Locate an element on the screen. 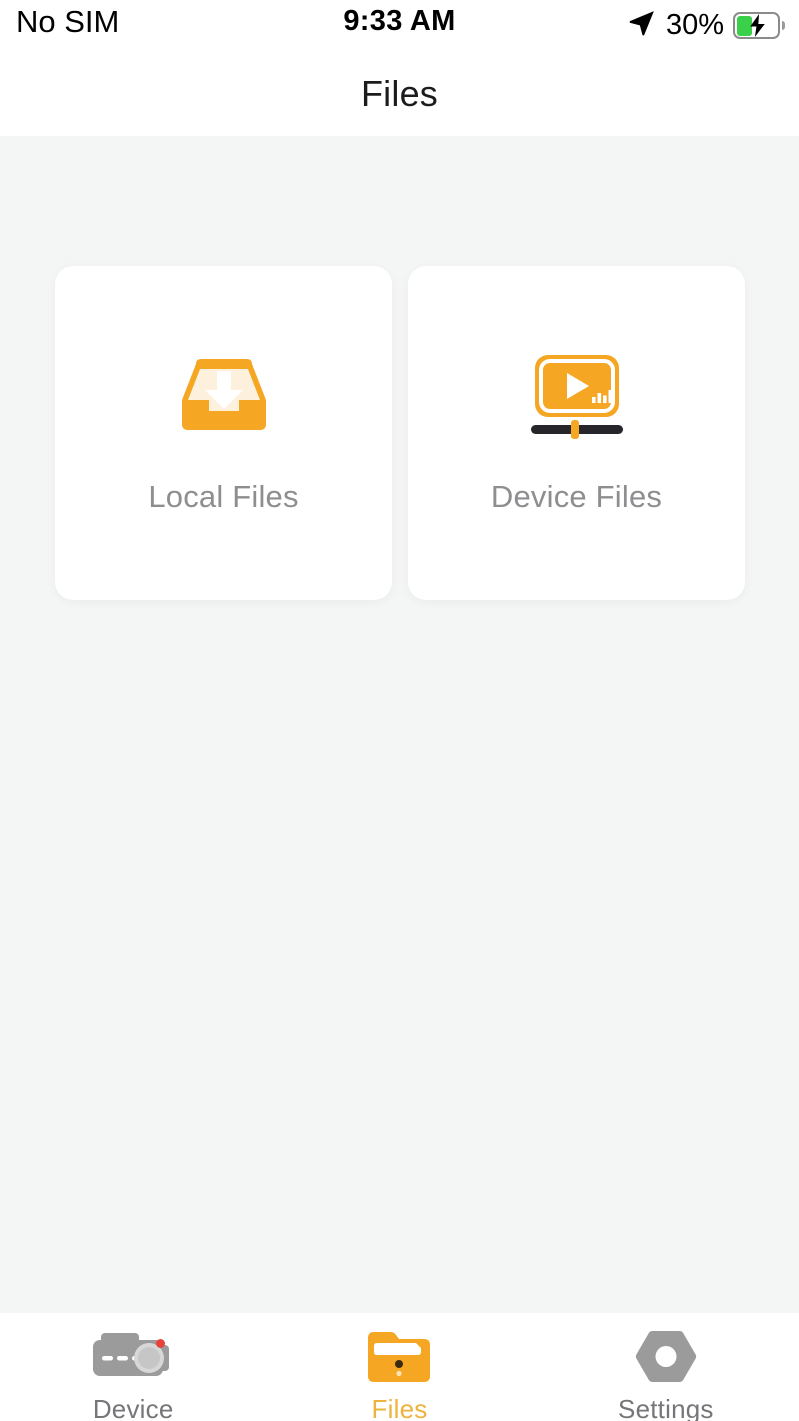 Image resolution: width=799 pixels, height=1421 pixels. battery-charging-icon is located at coordinates (759, 25).